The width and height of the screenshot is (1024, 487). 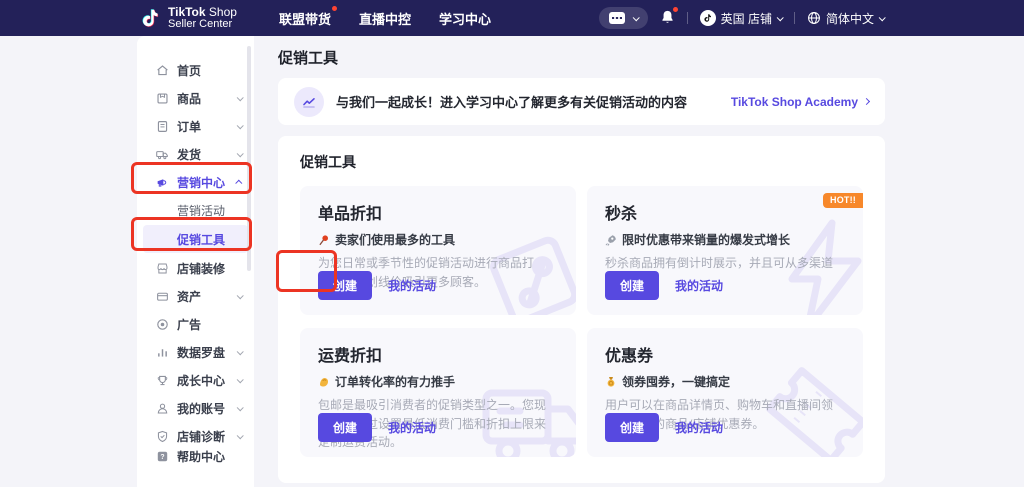 I want to click on pushpin-icon, so click(x=323, y=239).